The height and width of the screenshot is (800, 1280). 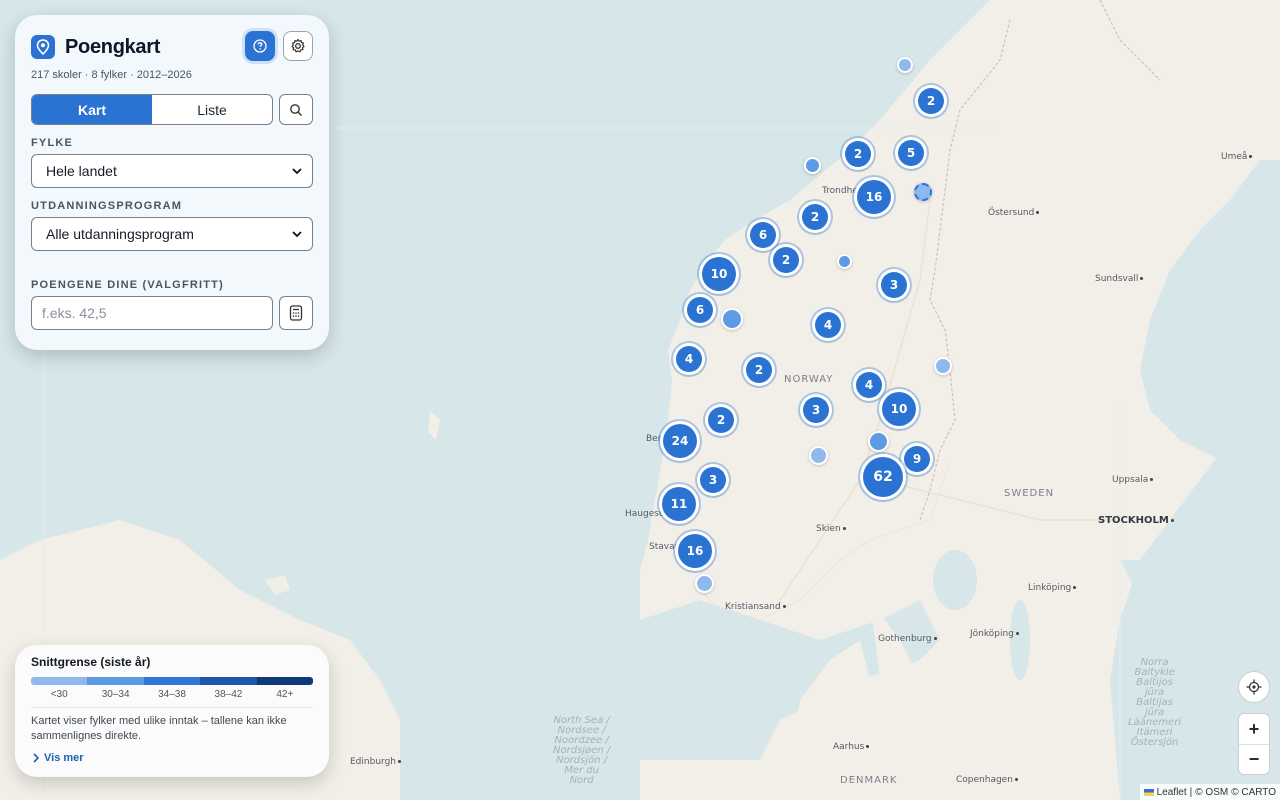 I want to click on country-label: NORWAY, so click(x=809, y=379).